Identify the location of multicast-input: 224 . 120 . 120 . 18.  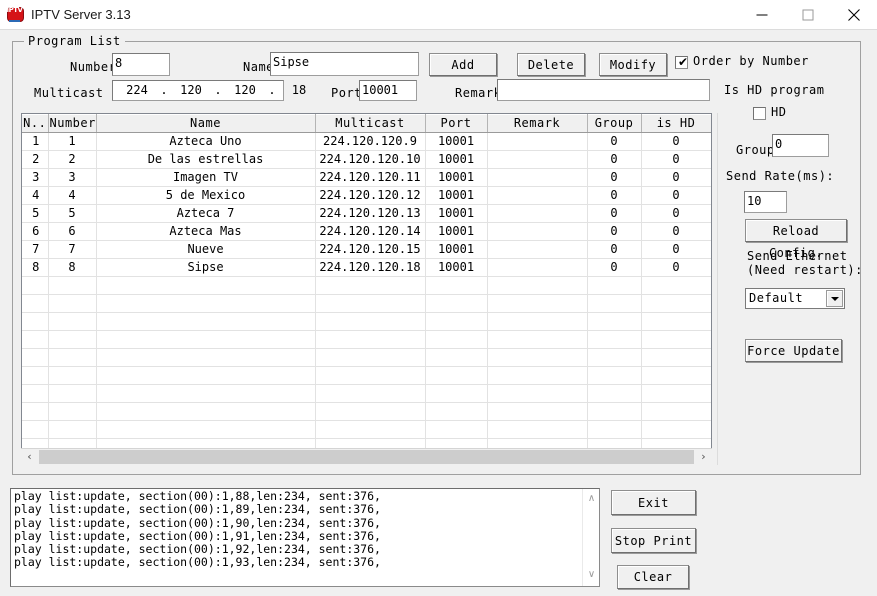
(209, 90).